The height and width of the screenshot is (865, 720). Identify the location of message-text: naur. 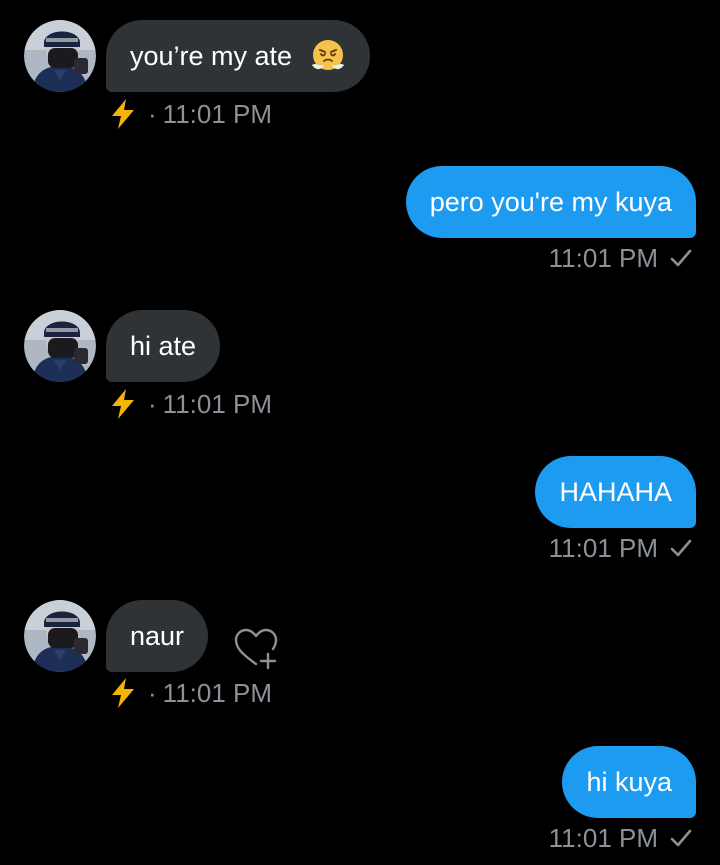
(157, 636).